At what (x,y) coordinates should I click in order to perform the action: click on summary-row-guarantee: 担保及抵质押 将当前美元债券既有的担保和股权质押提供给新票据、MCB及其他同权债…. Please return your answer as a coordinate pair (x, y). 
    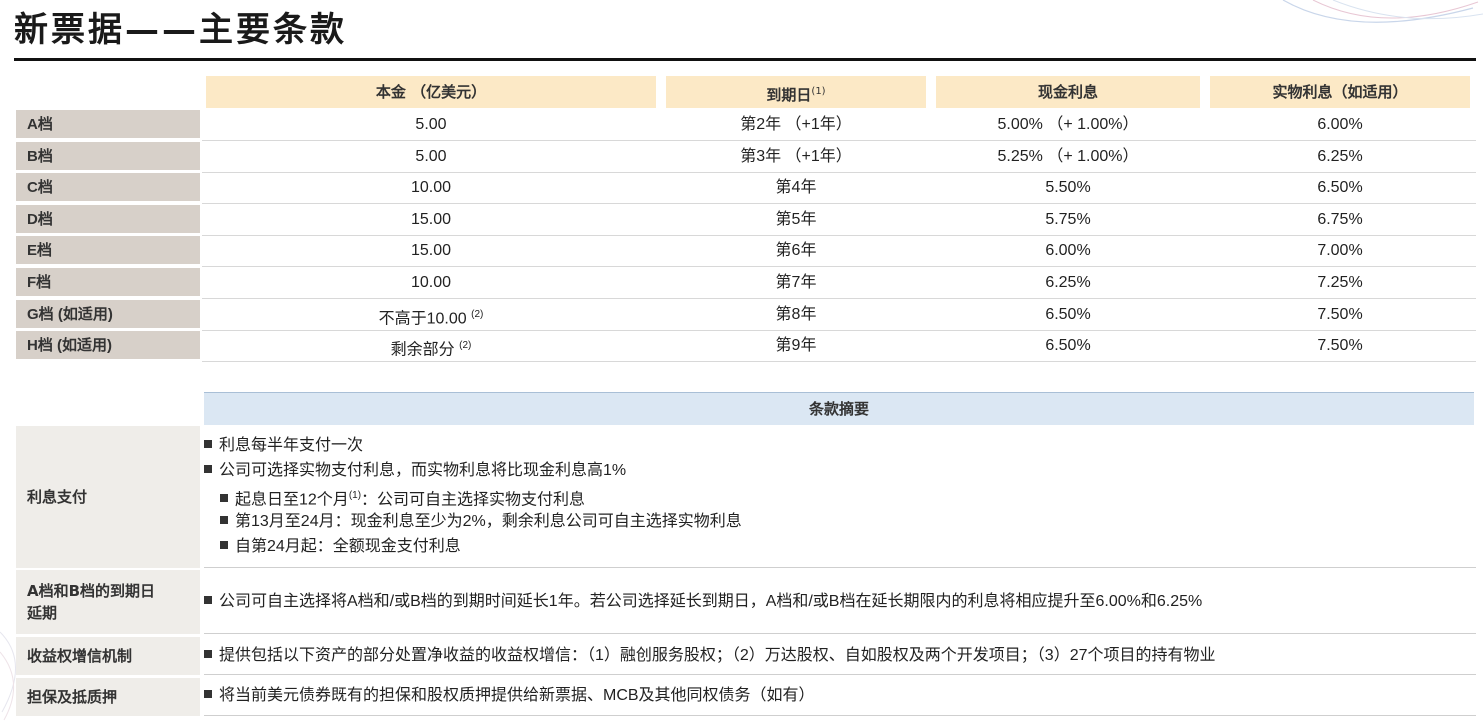
    Looking at the image, I should click on (746, 697).